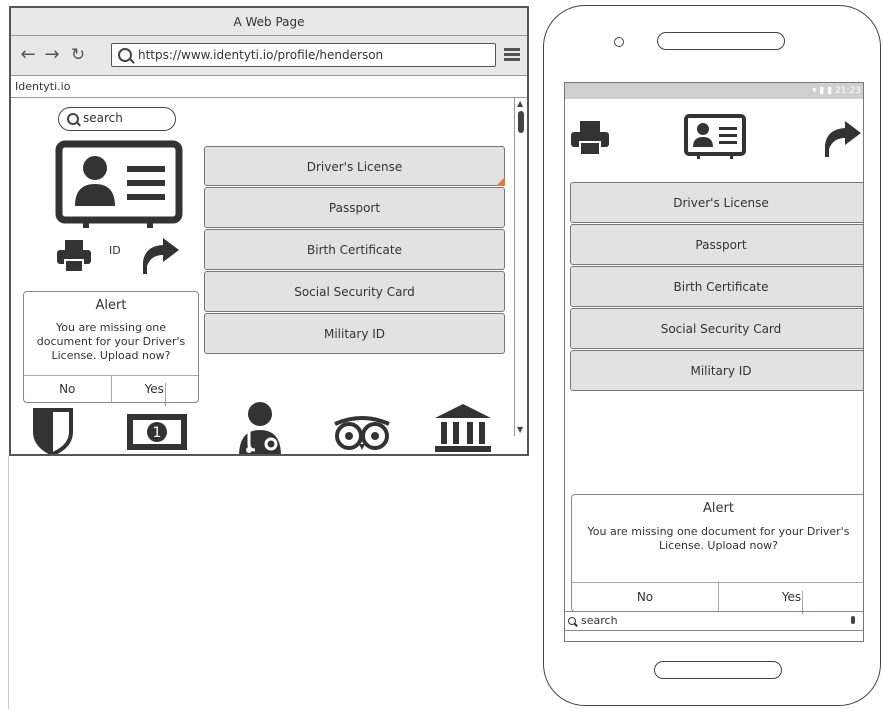 This screenshot has width=883, height=709. I want to click on hamburger-menu-icon, so click(512, 55).